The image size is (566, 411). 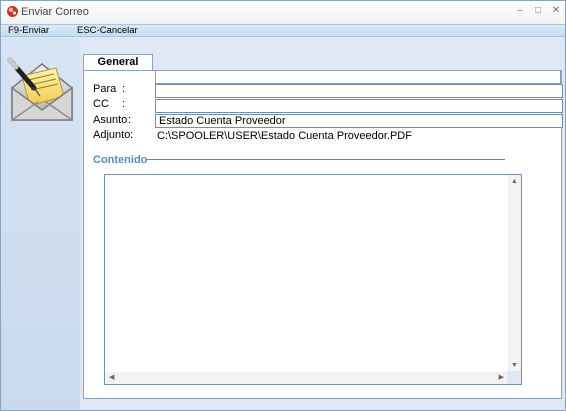 What do you see at coordinates (28, 31) in the screenshot?
I see `send-menu-item: F9-Enviar` at bounding box center [28, 31].